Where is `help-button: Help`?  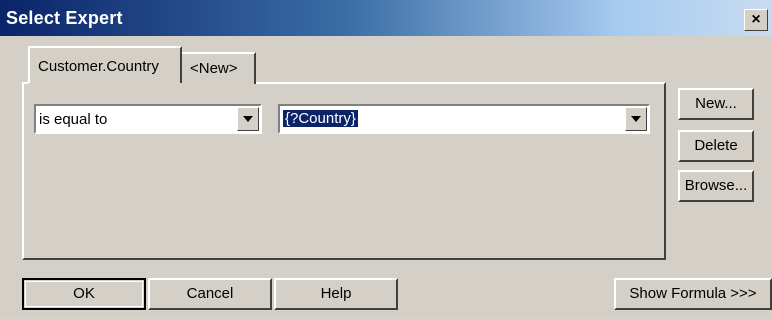
help-button: Help is located at coordinates (336, 294).